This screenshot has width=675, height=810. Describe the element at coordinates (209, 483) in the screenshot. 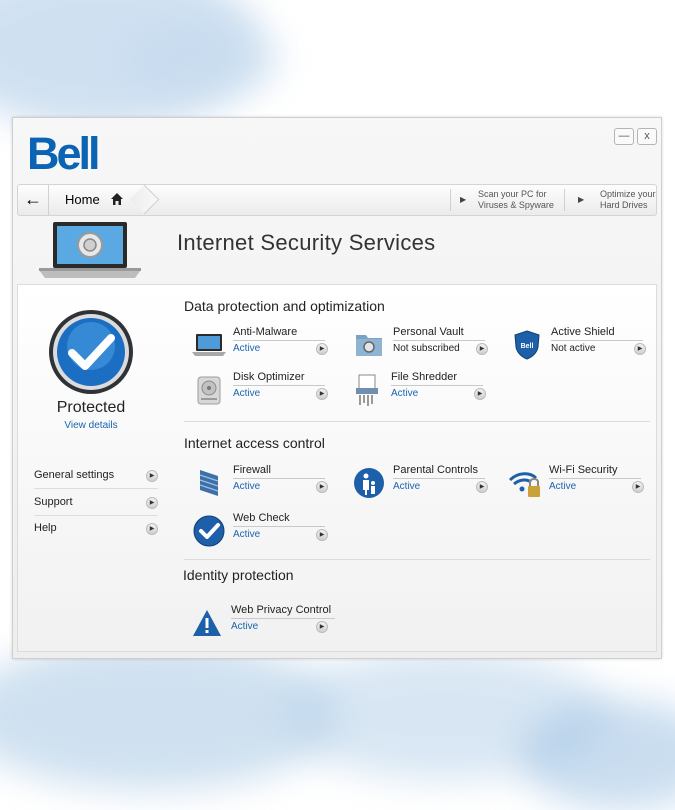

I see `firewall-icon` at that location.